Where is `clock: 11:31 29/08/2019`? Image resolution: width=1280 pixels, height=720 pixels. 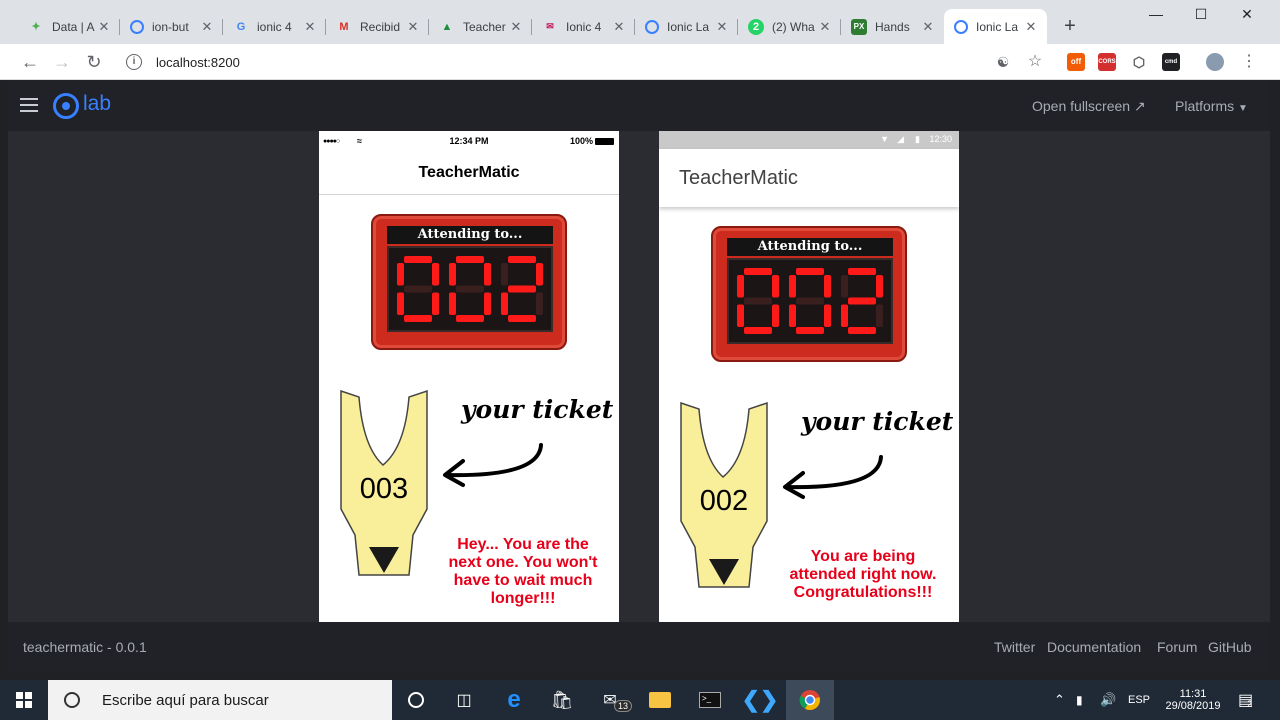
clock: 11:31 29/08/2019 is located at coordinates (1193, 700).